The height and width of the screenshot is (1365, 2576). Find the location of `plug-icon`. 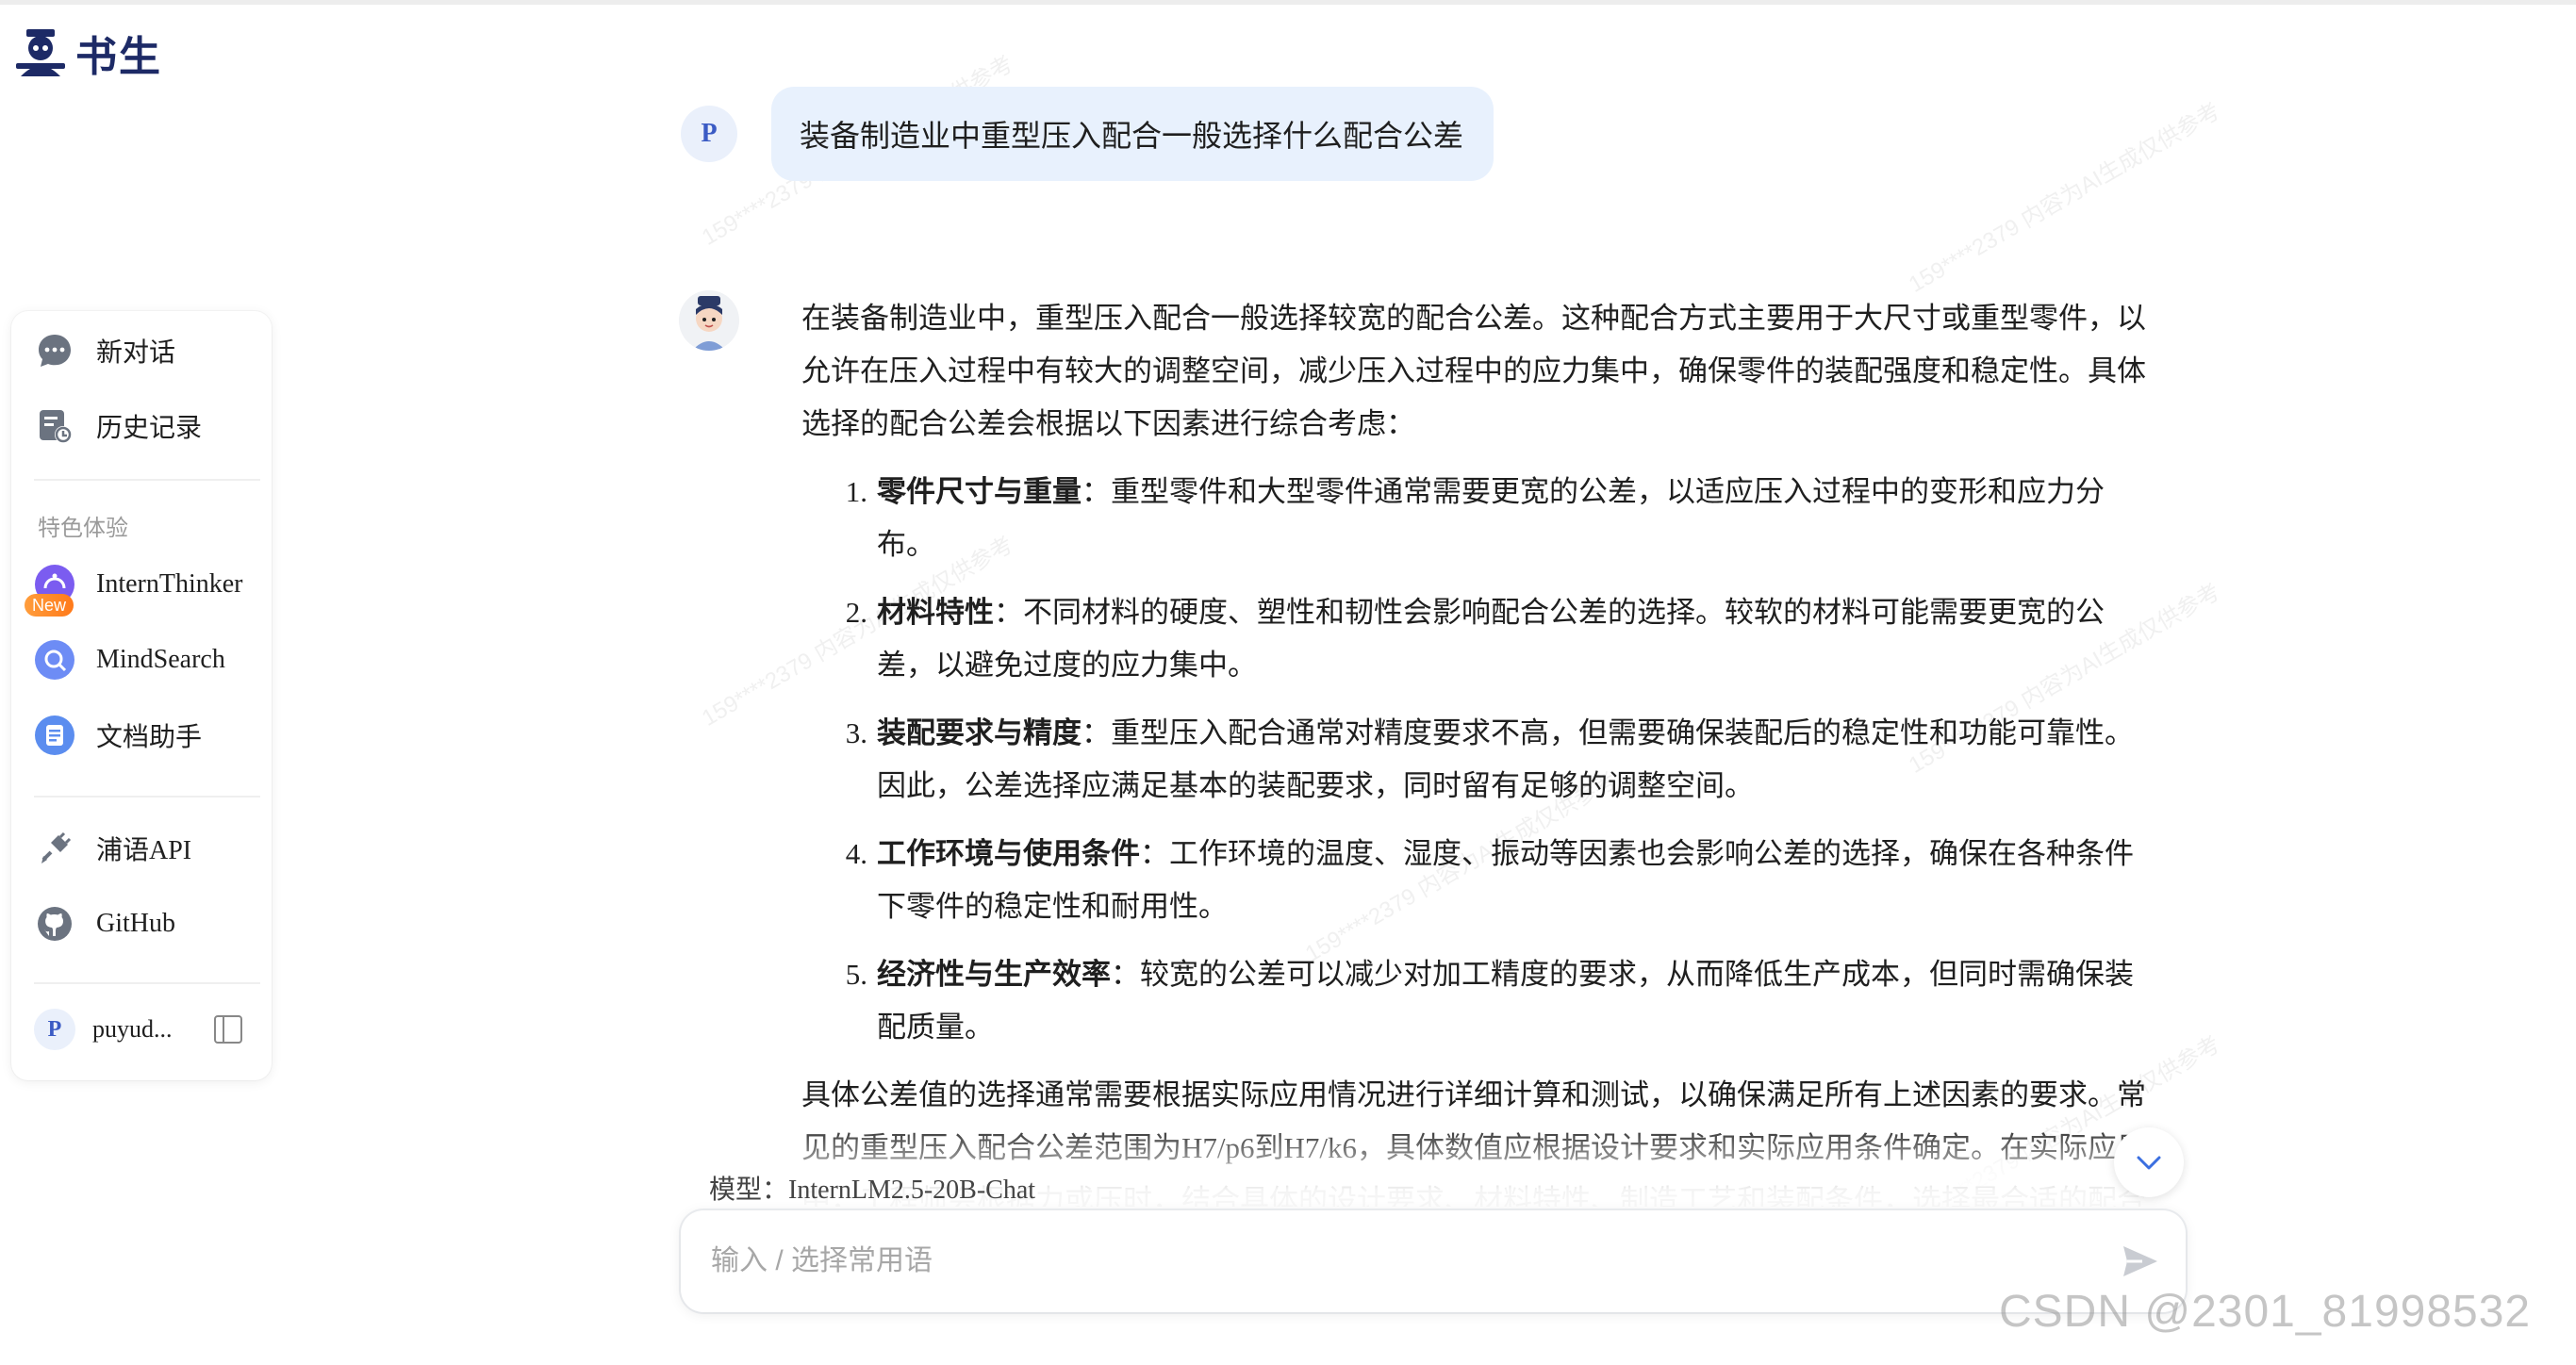

plug-icon is located at coordinates (54, 848).